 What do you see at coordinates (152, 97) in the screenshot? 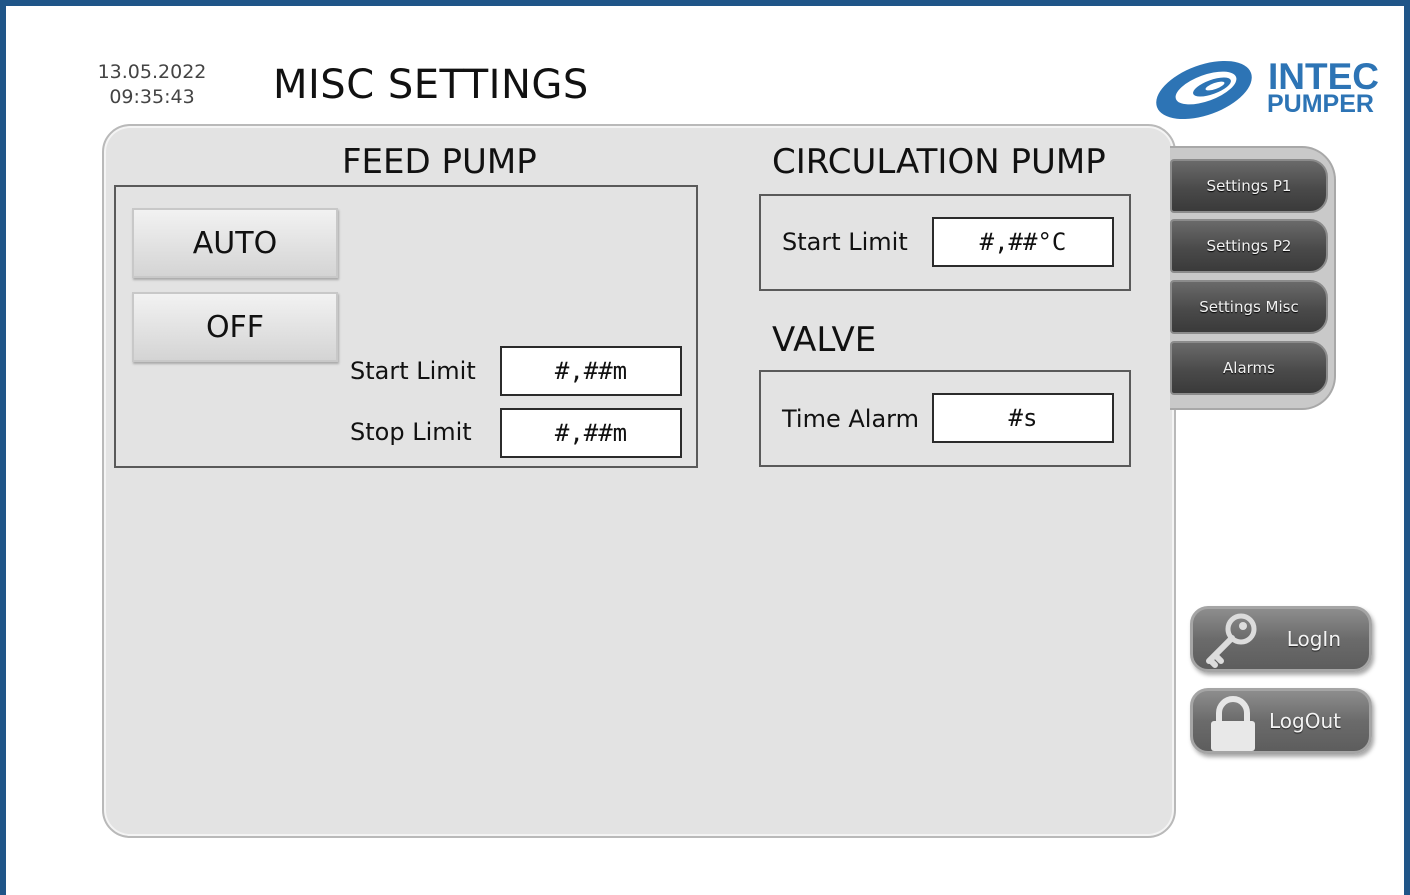
I see `time-text: 09:35:43` at bounding box center [152, 97].